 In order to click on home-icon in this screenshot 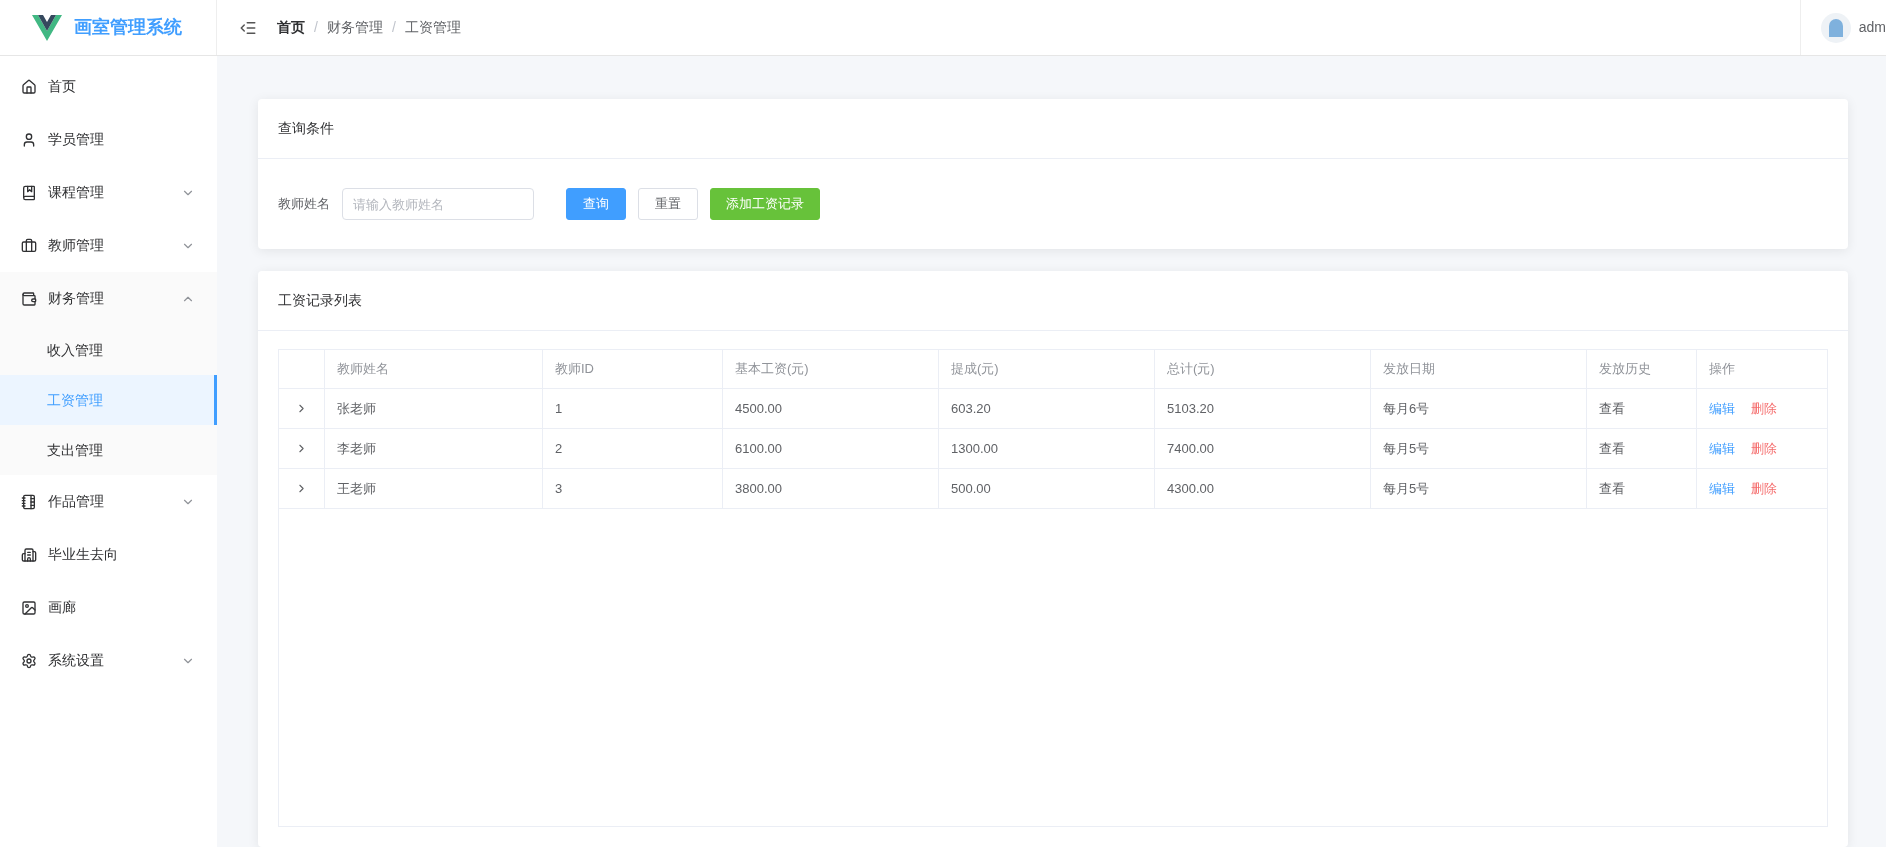, I will do `click(29, 86)`.